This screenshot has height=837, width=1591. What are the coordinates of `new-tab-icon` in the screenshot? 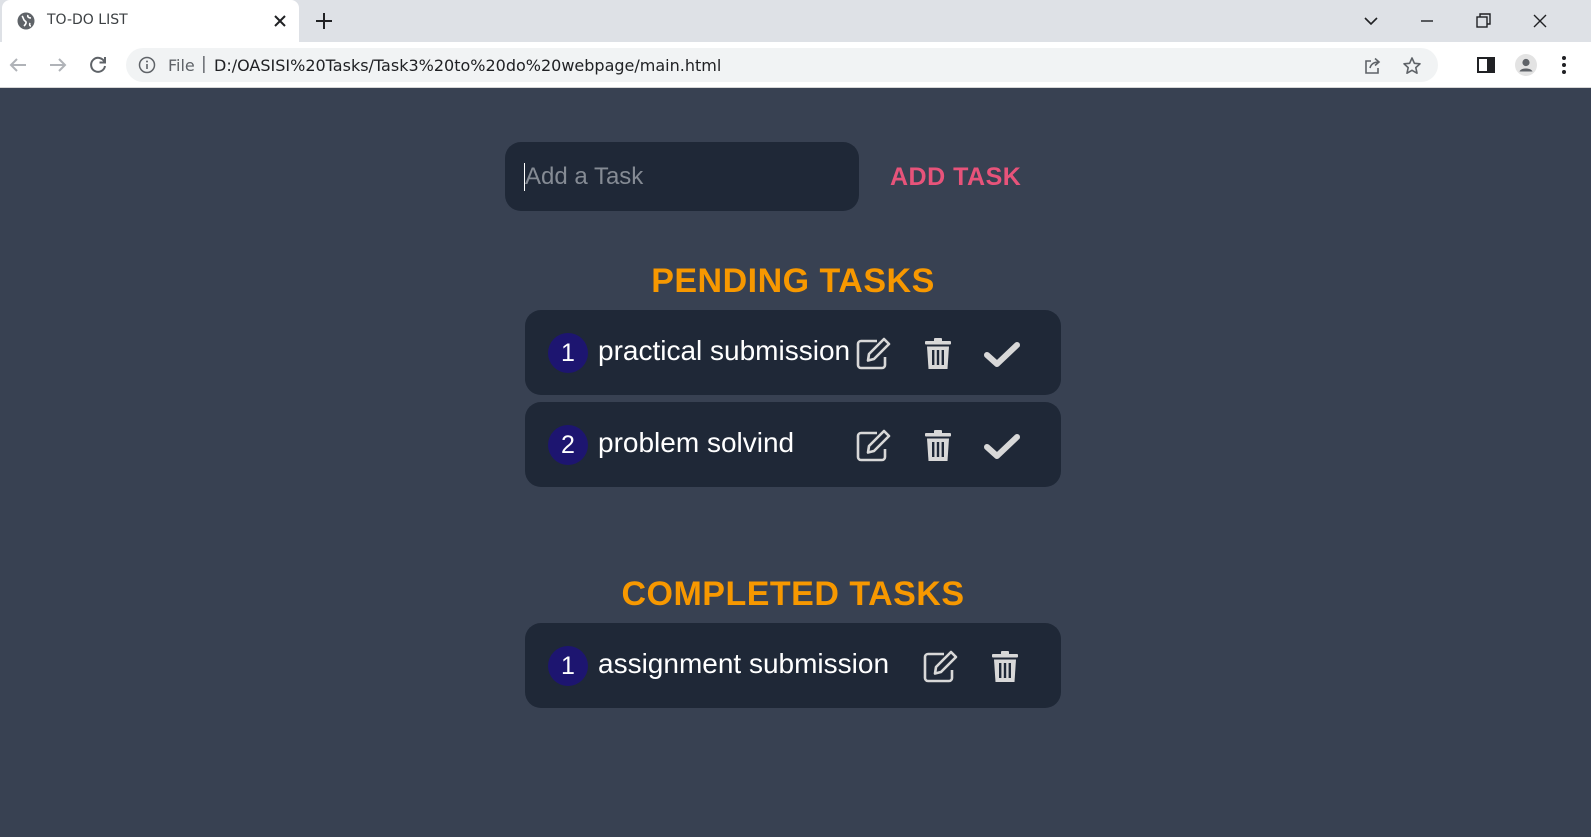 It's located at (324, 21).